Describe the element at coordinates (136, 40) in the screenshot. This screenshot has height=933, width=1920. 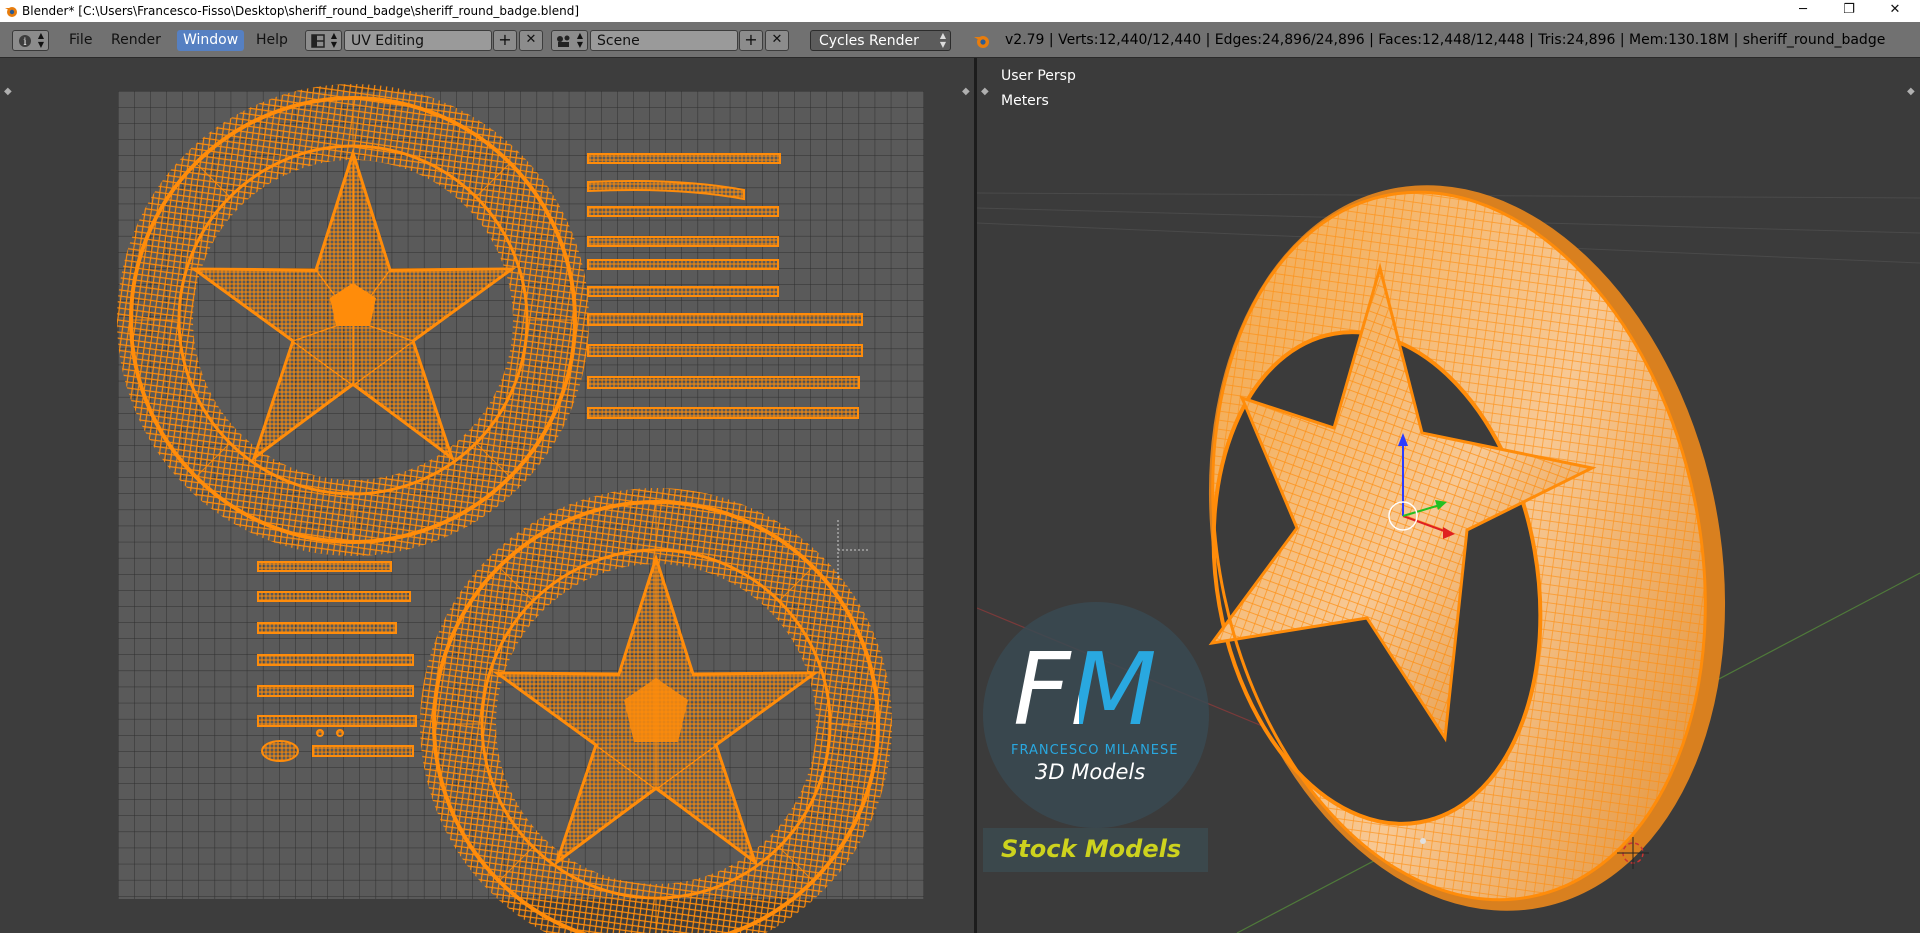
I see `menu-render: Render` at that location.